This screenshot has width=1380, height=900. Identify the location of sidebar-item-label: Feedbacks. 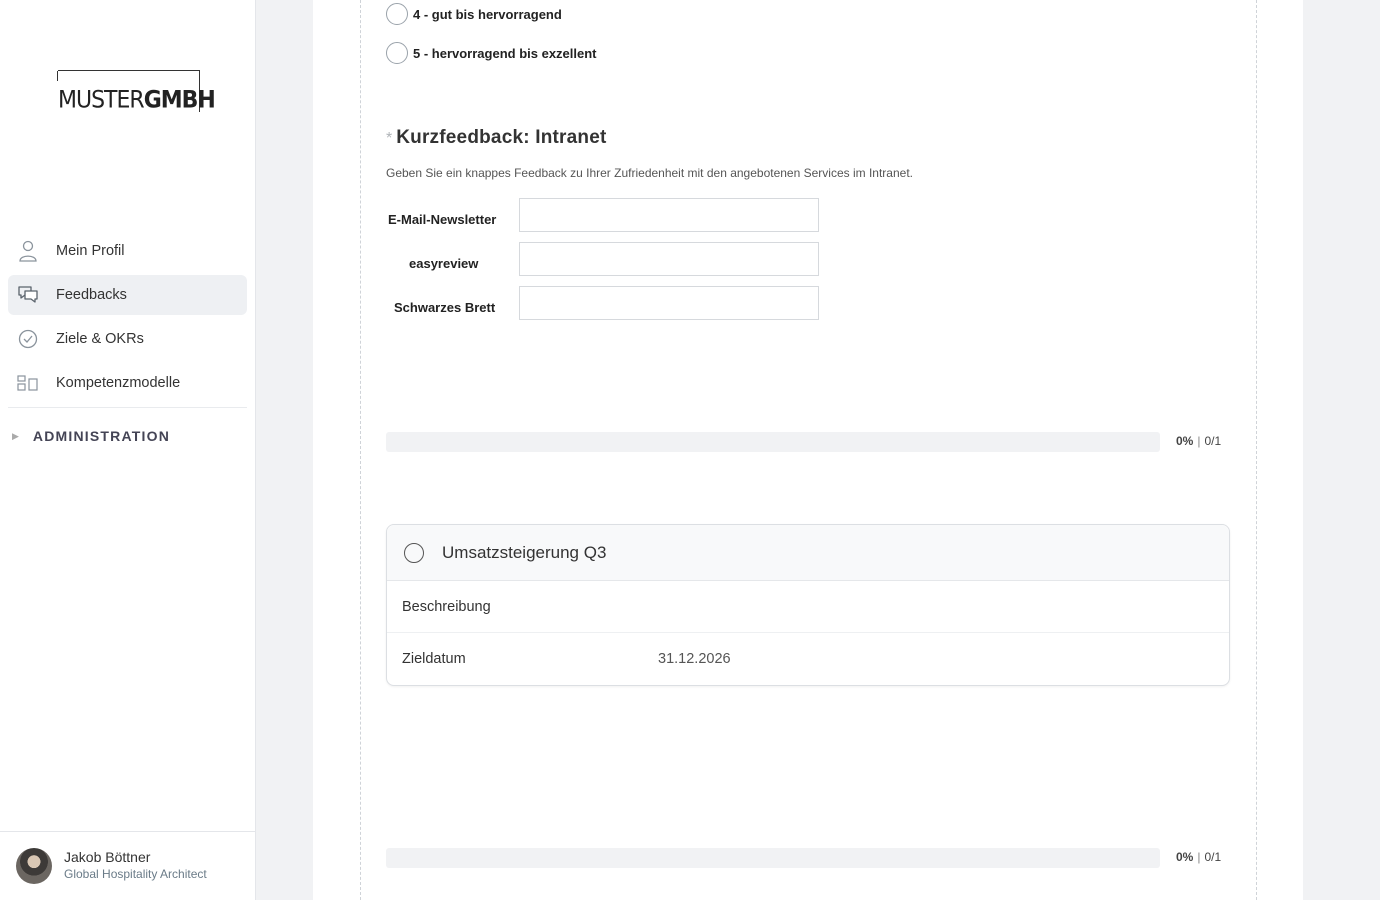
(91, 295).